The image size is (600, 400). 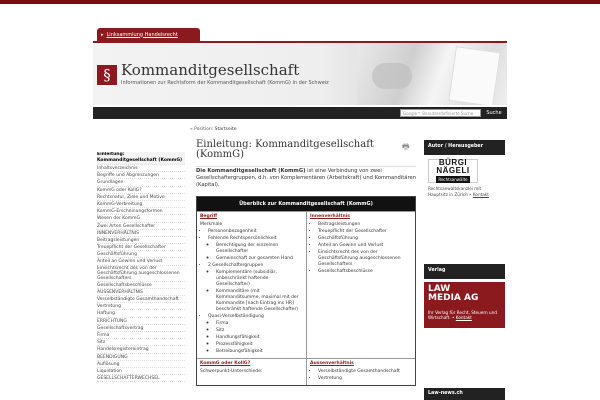 What do you see at coordinates (365, 379) in the screenshot?
I see `list-item: Vertretung` at bounding box center [365, 379].